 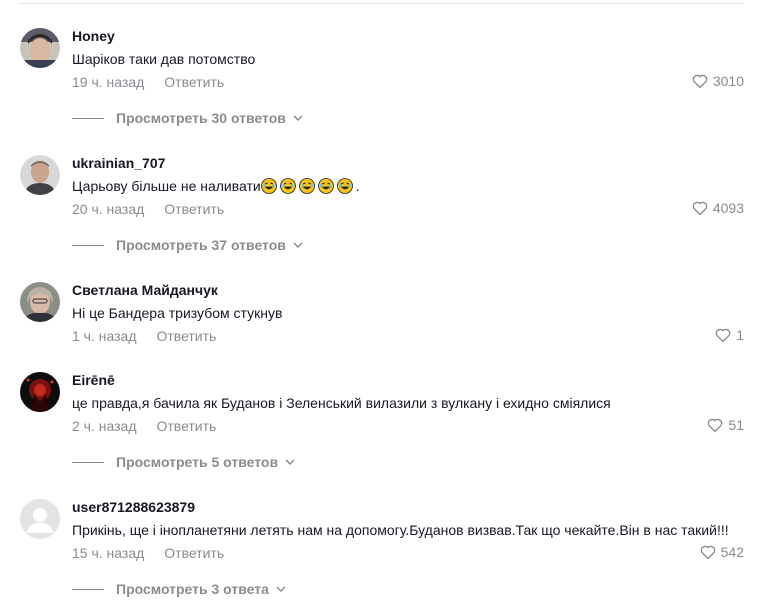 I want to click on comment-username: Eirēnē, so click(x=93, y=380).